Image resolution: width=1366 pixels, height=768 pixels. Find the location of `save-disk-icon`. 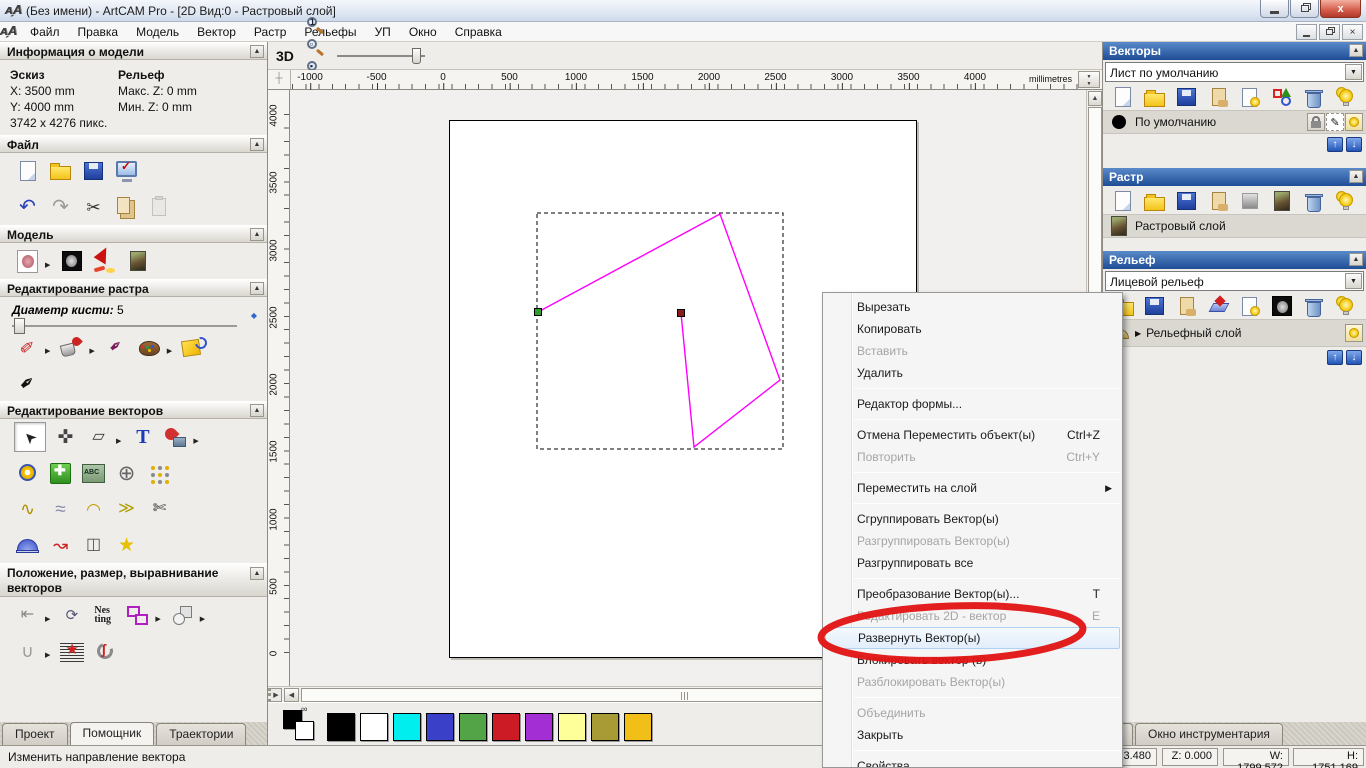

save-disk-icon is located at coordinates (1187, 97).